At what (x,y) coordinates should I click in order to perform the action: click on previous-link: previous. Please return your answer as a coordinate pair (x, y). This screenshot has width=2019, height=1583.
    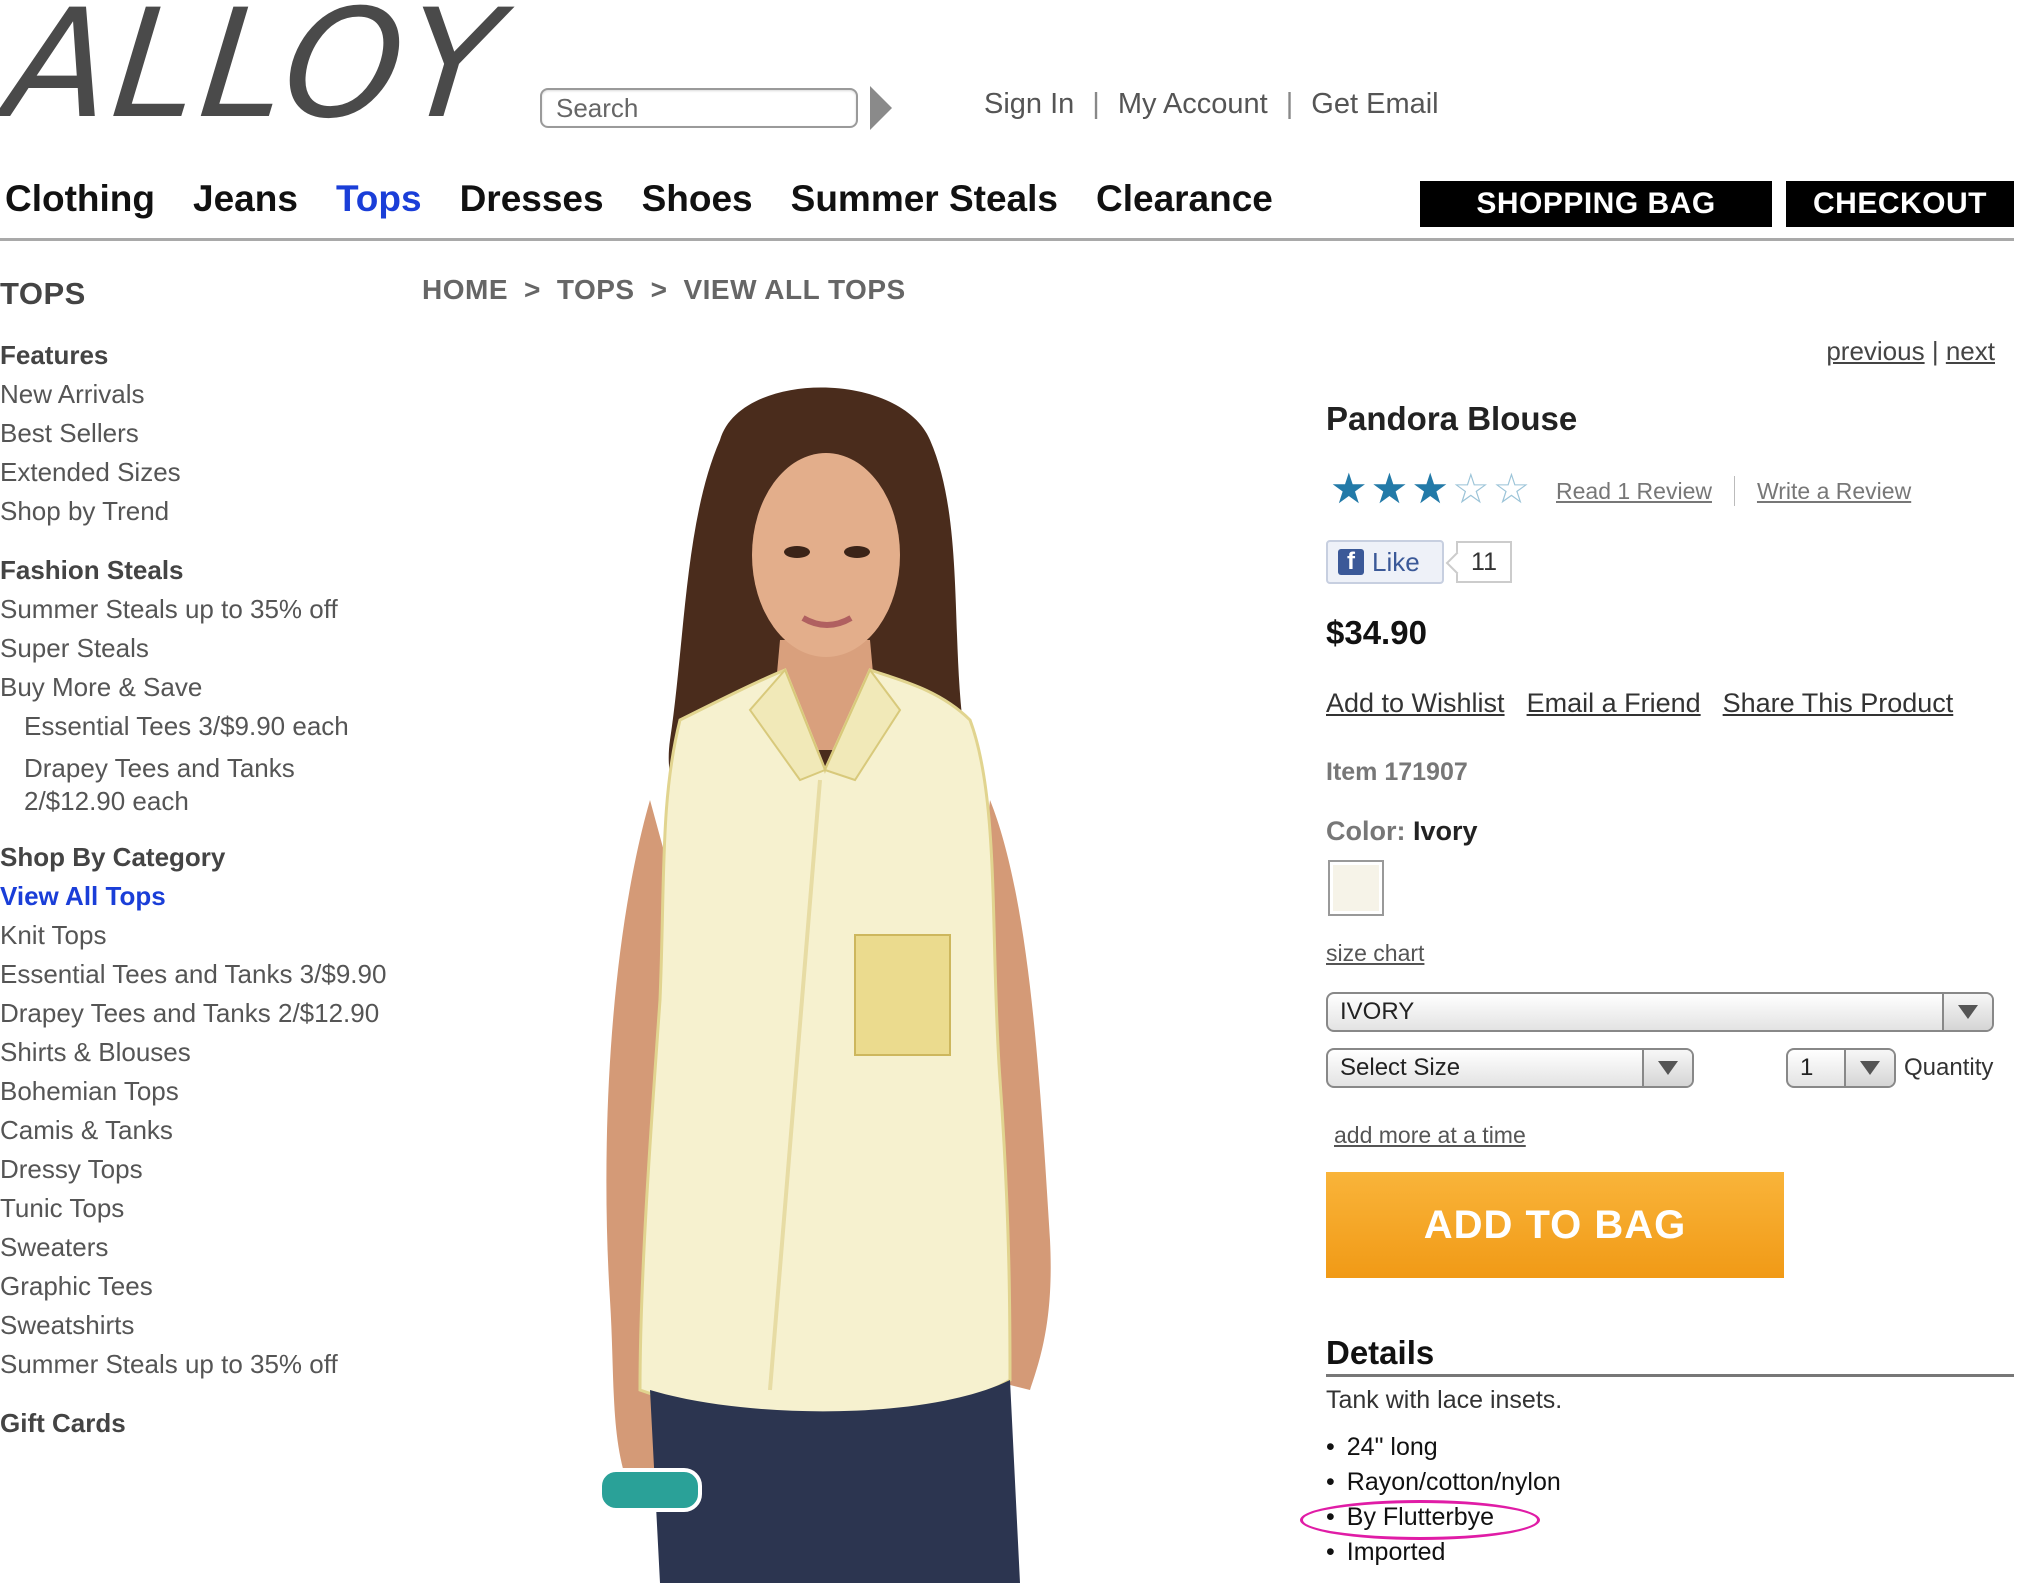
    Looking at the image, I should click on (1875, 351).